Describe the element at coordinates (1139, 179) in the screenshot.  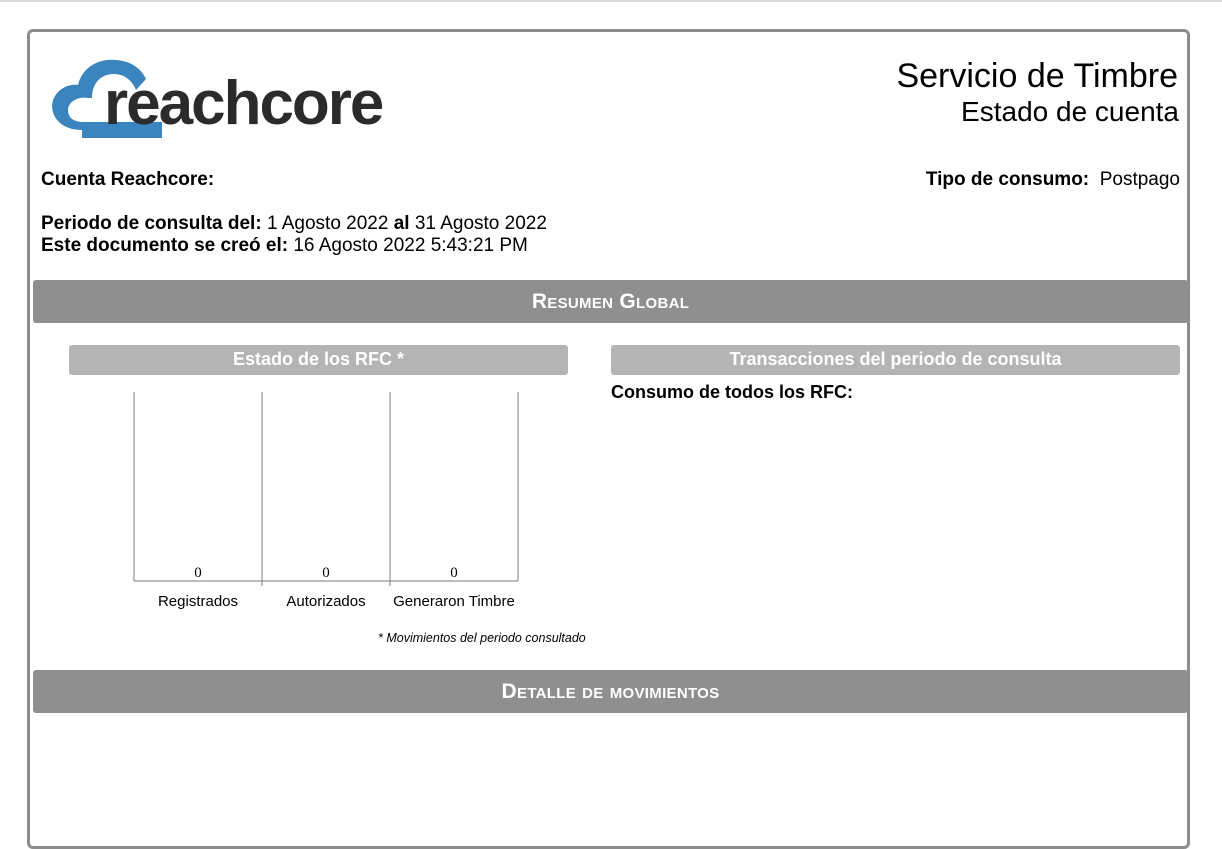
I see `tipo-consumo-value: Postpago` at that location.